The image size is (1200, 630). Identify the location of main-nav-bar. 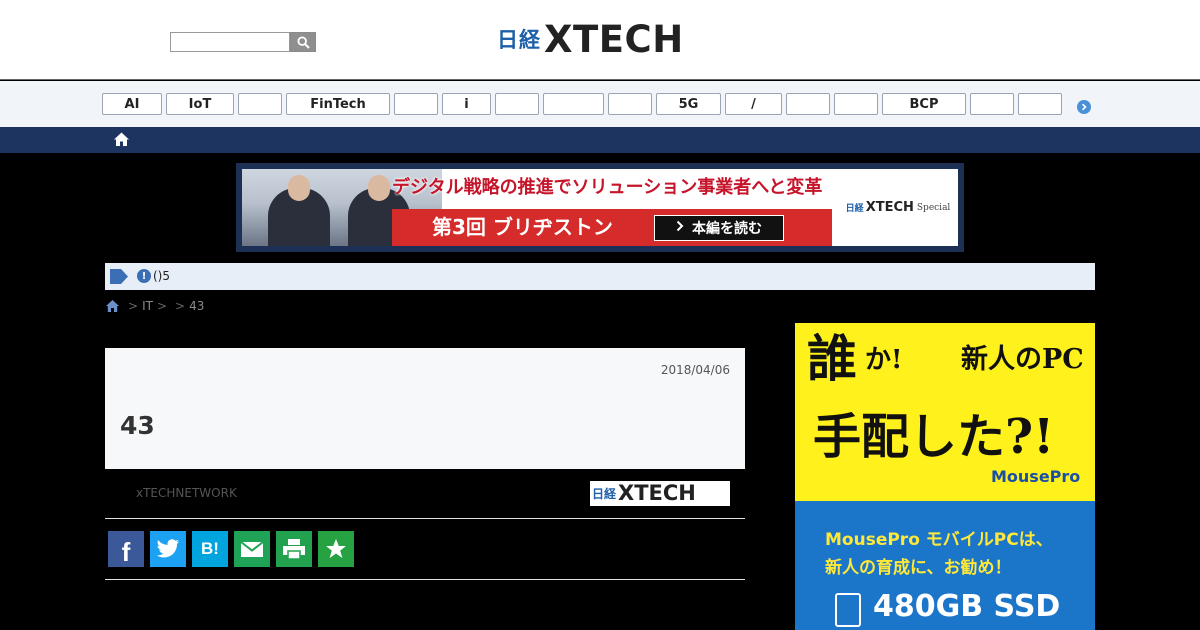
(600, 140).